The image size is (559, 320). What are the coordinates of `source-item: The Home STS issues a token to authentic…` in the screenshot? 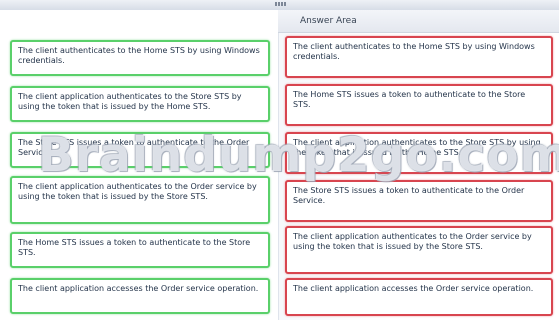 It's located at (140, 250).